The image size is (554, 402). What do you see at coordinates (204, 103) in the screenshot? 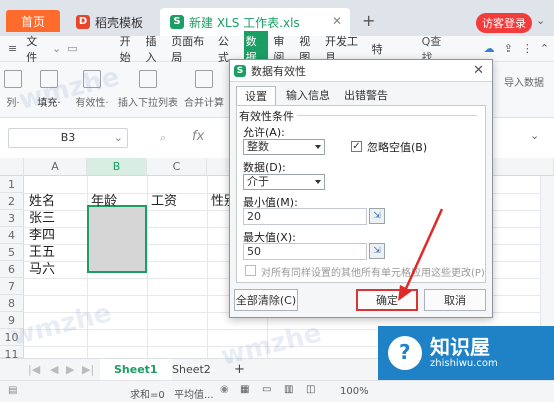
I see `toolbar-label: 合并计算` at bounding box center [204, 103].